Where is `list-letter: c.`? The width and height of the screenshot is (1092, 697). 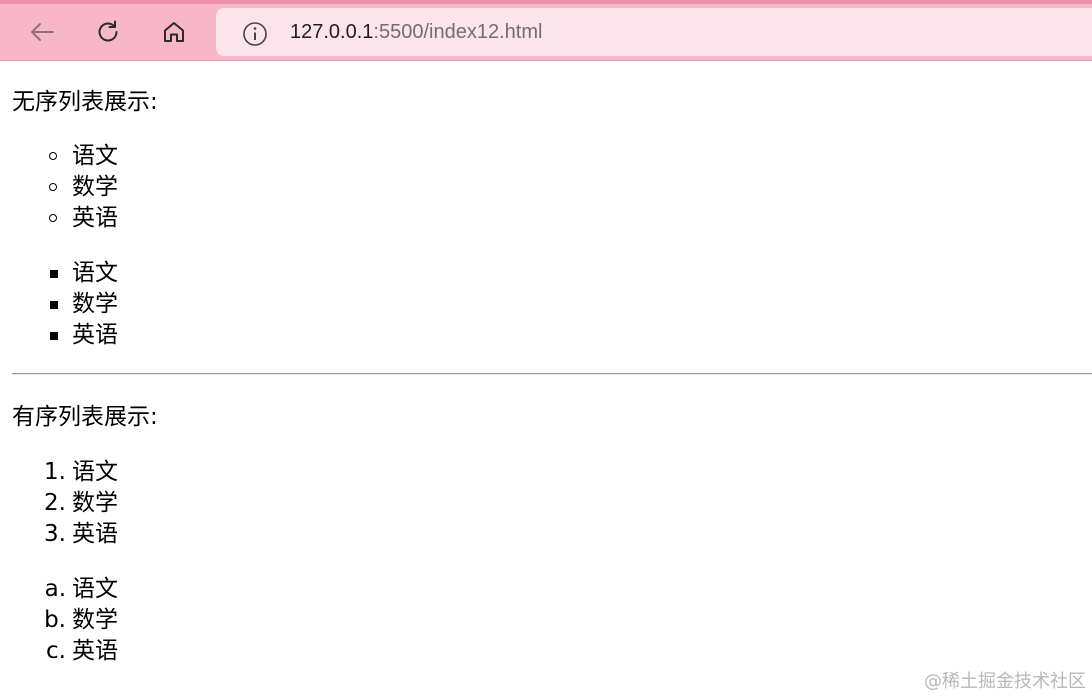
list-letter: c. is located at coordinates (56, 651).